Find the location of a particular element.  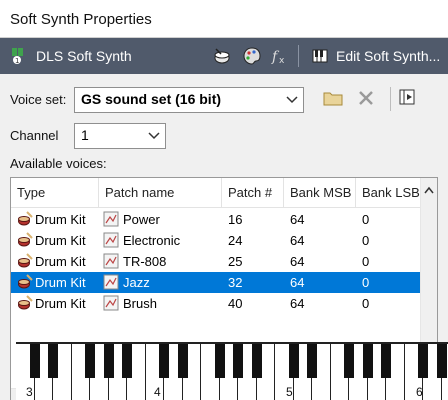

column-header-bank-msb: Bank MSB is located at coordinates (320, 193).